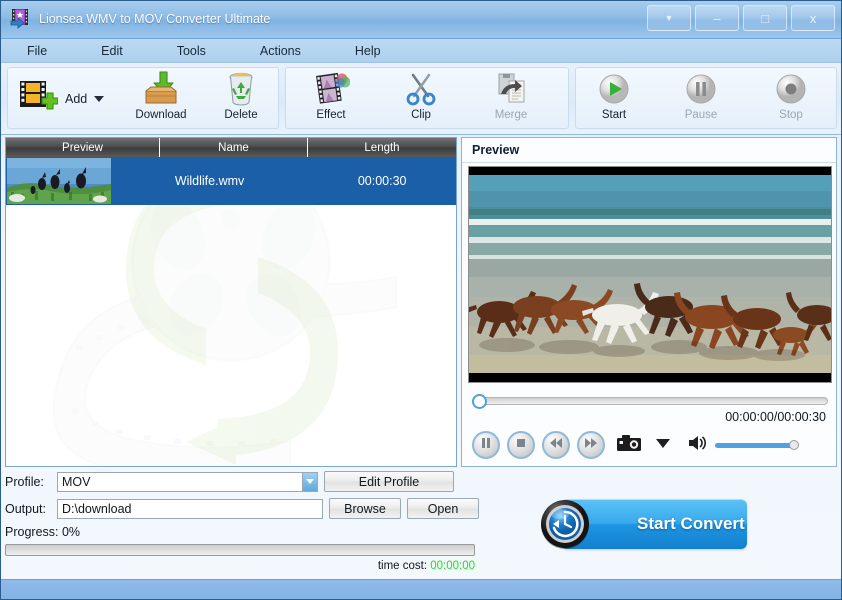 Image resolution: width=842 pixels, height=600 pixels. What do you see at coordinates (24, 481) in the screenshot?
I see `profile-label: Profile:` at bounding box center [24, 481].